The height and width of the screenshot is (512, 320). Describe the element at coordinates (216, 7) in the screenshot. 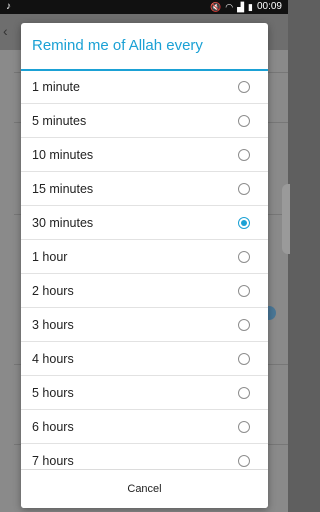

I see `mute-icon: 🔇` at that location.